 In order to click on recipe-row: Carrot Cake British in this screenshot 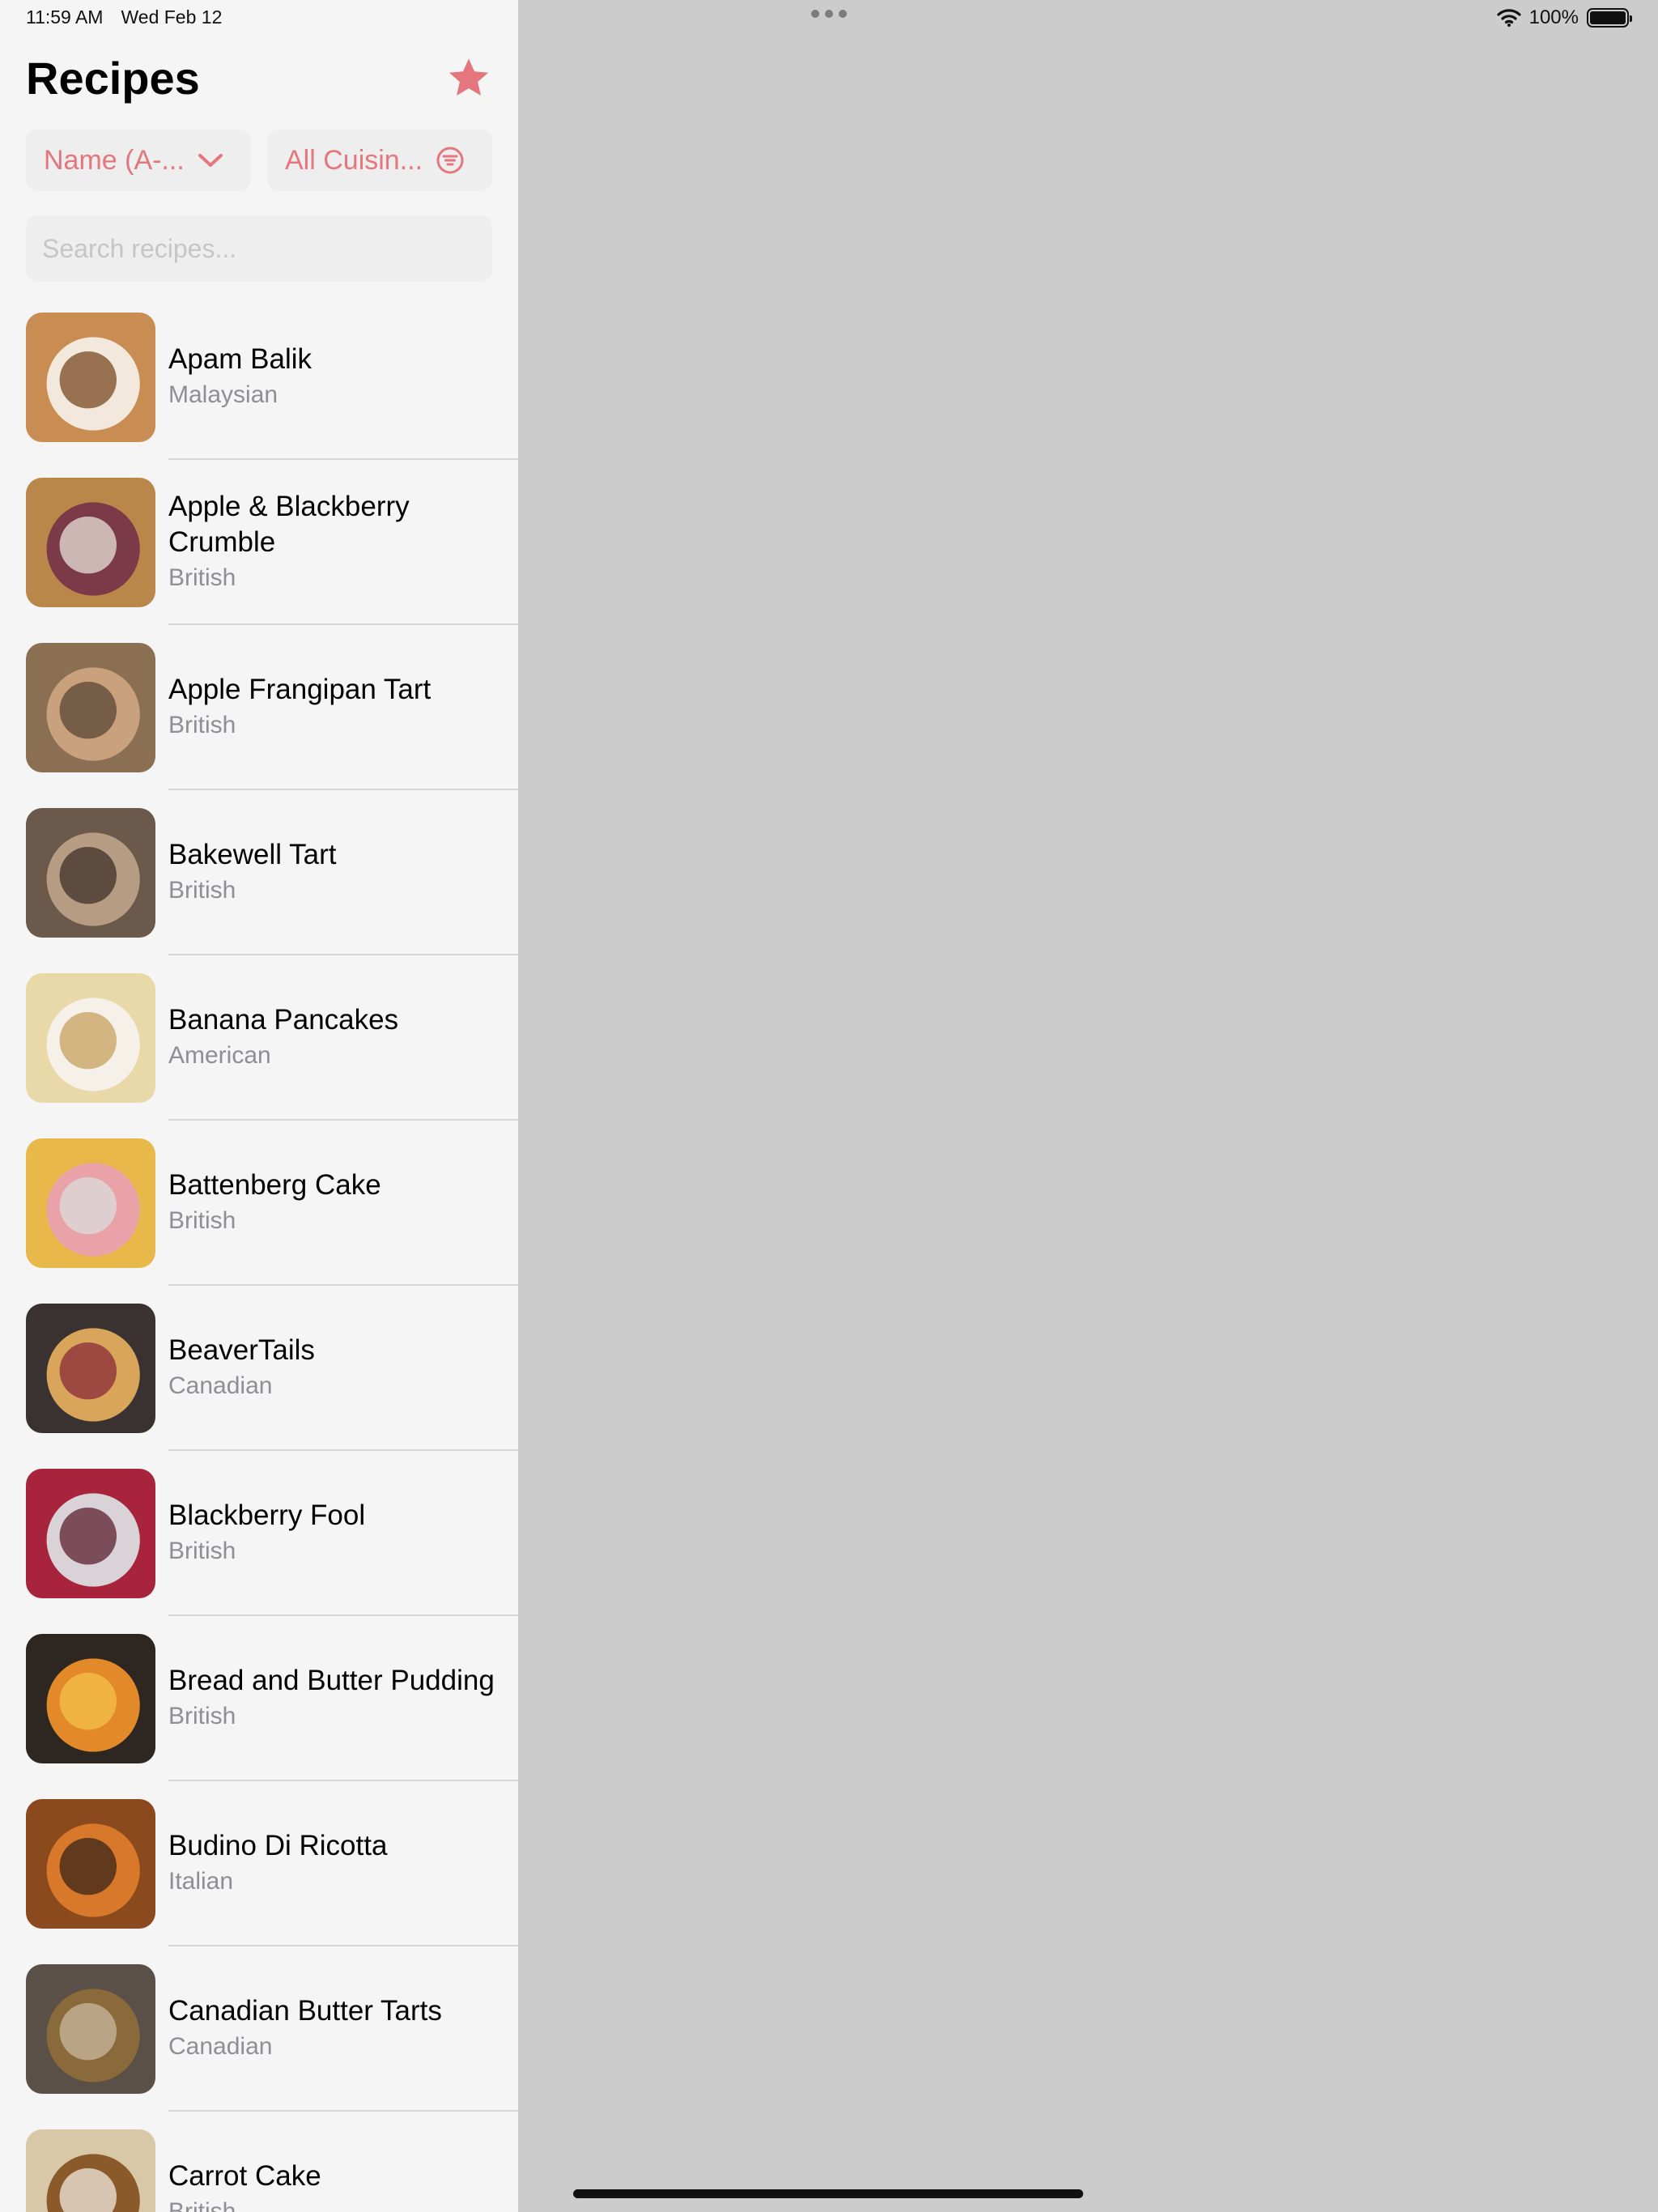, I will do `click(259, 2170)`.